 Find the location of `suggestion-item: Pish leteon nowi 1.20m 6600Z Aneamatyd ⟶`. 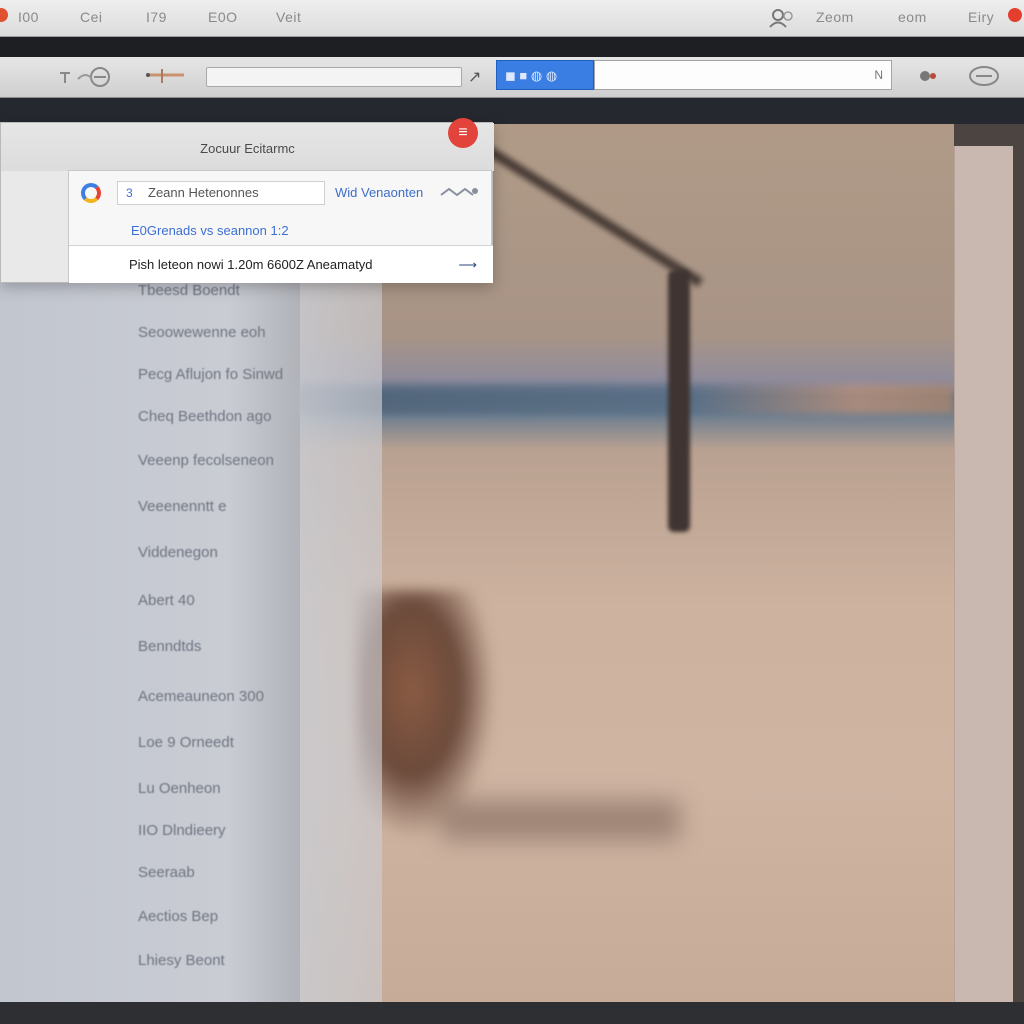

suggestion-item: Pish leteon nowi 1.20m 6600Z Aneamatyd ⟶ is located at coordinates (281, 264).